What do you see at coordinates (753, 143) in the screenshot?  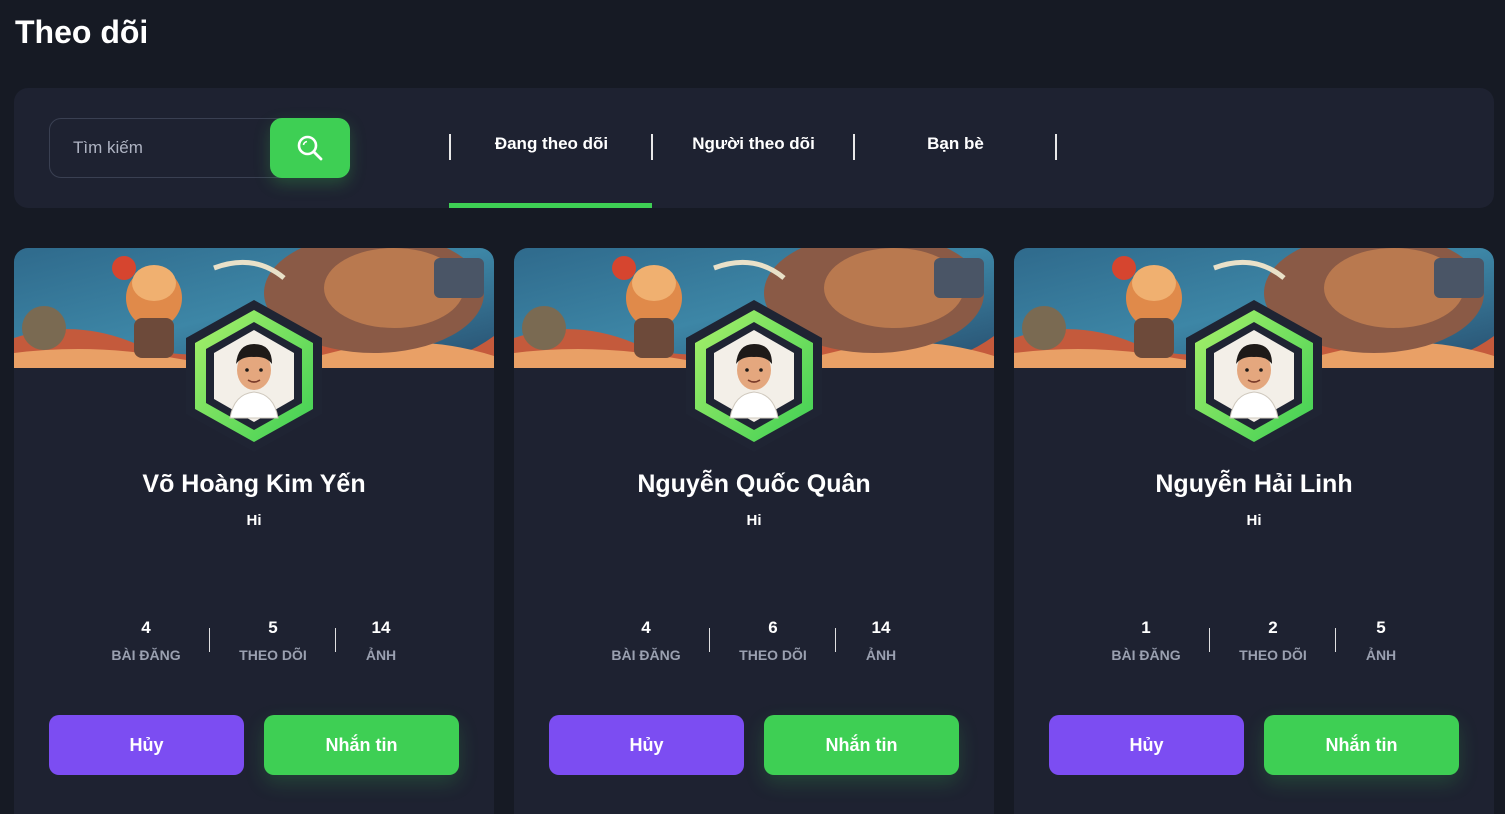 I see `tab-label: Người theo dõi` at bounding box center [753, 143].